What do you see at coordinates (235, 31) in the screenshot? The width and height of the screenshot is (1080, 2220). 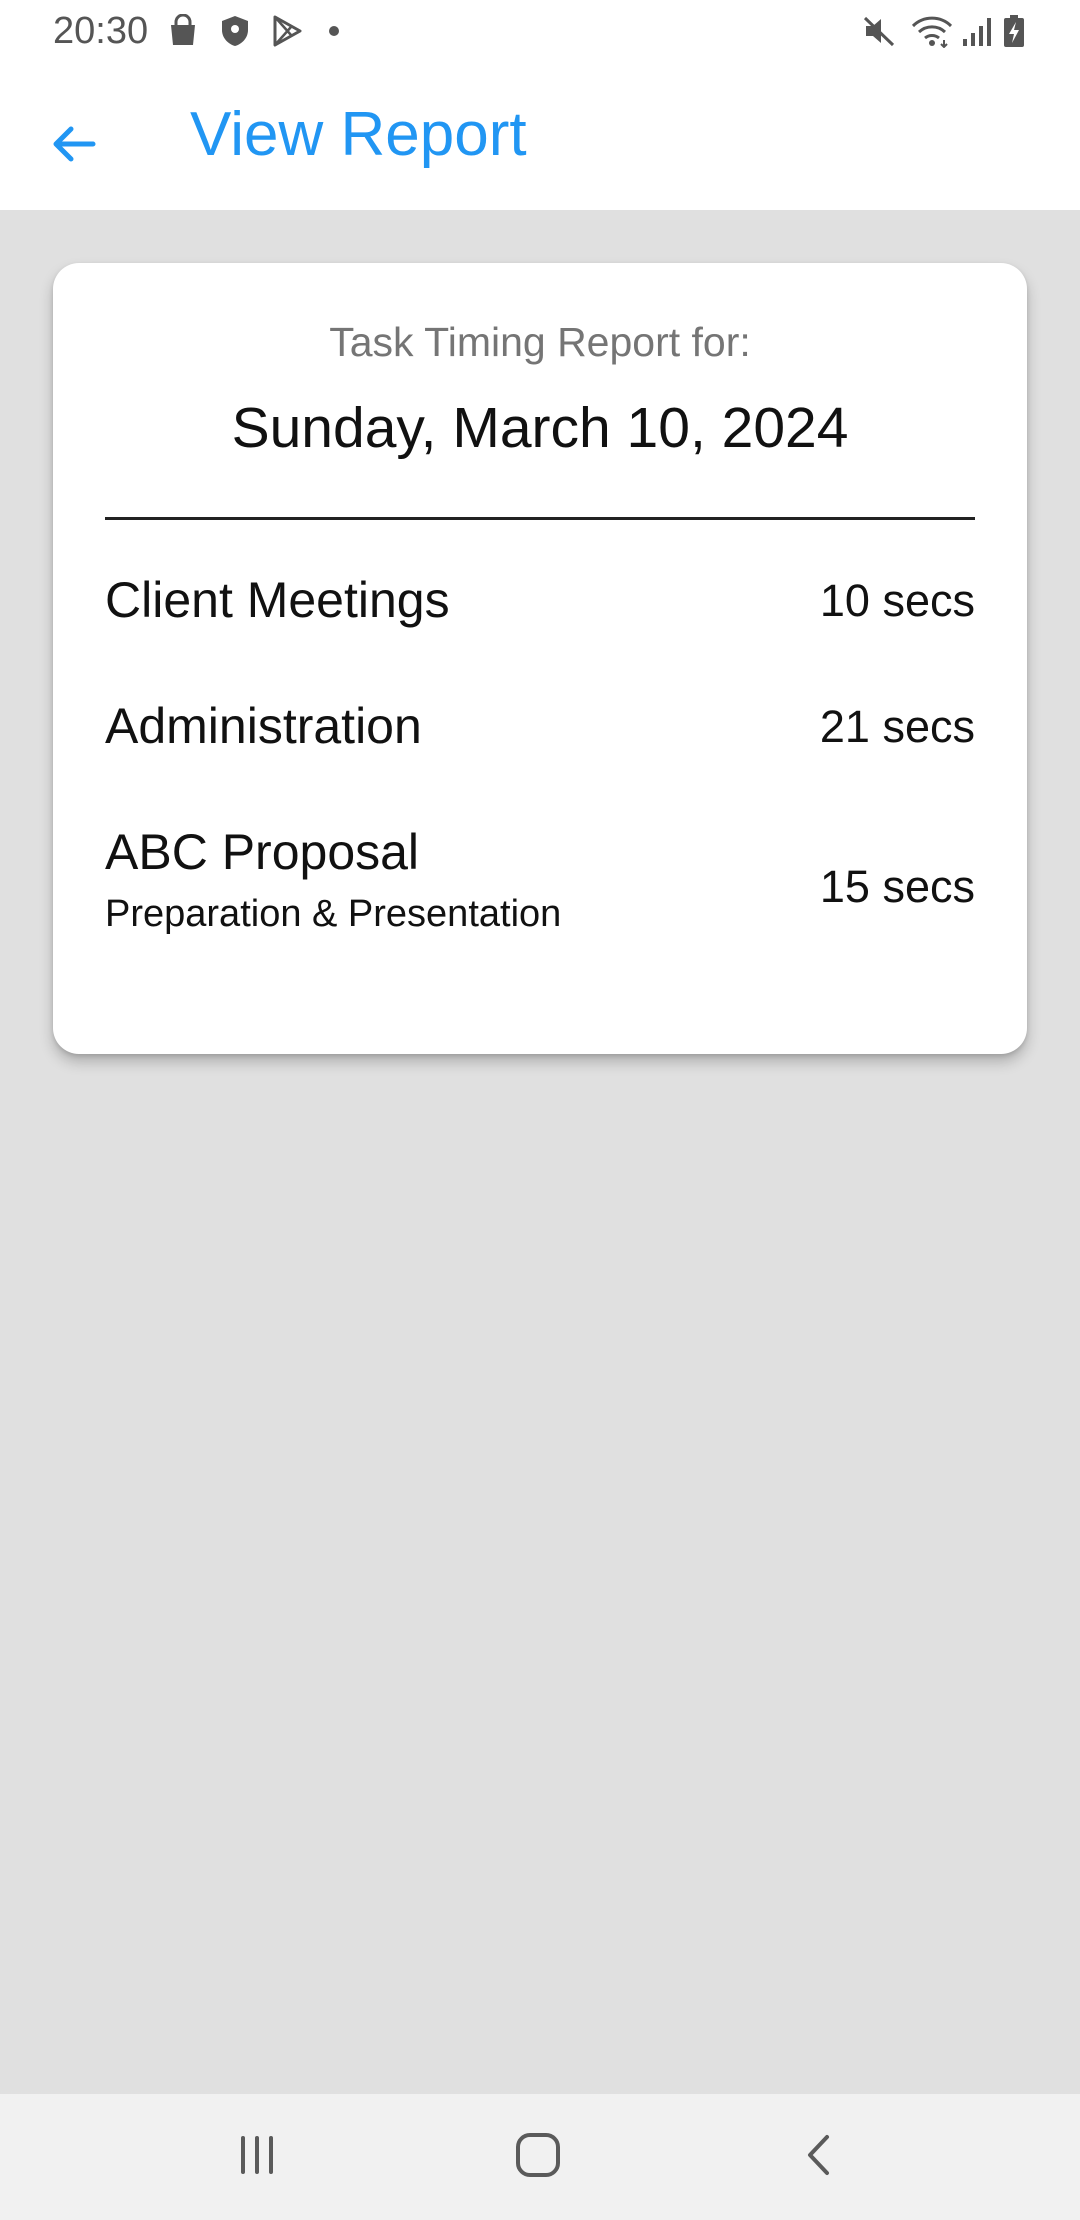 I see `shield-icon` at bounding box center [235, 31].